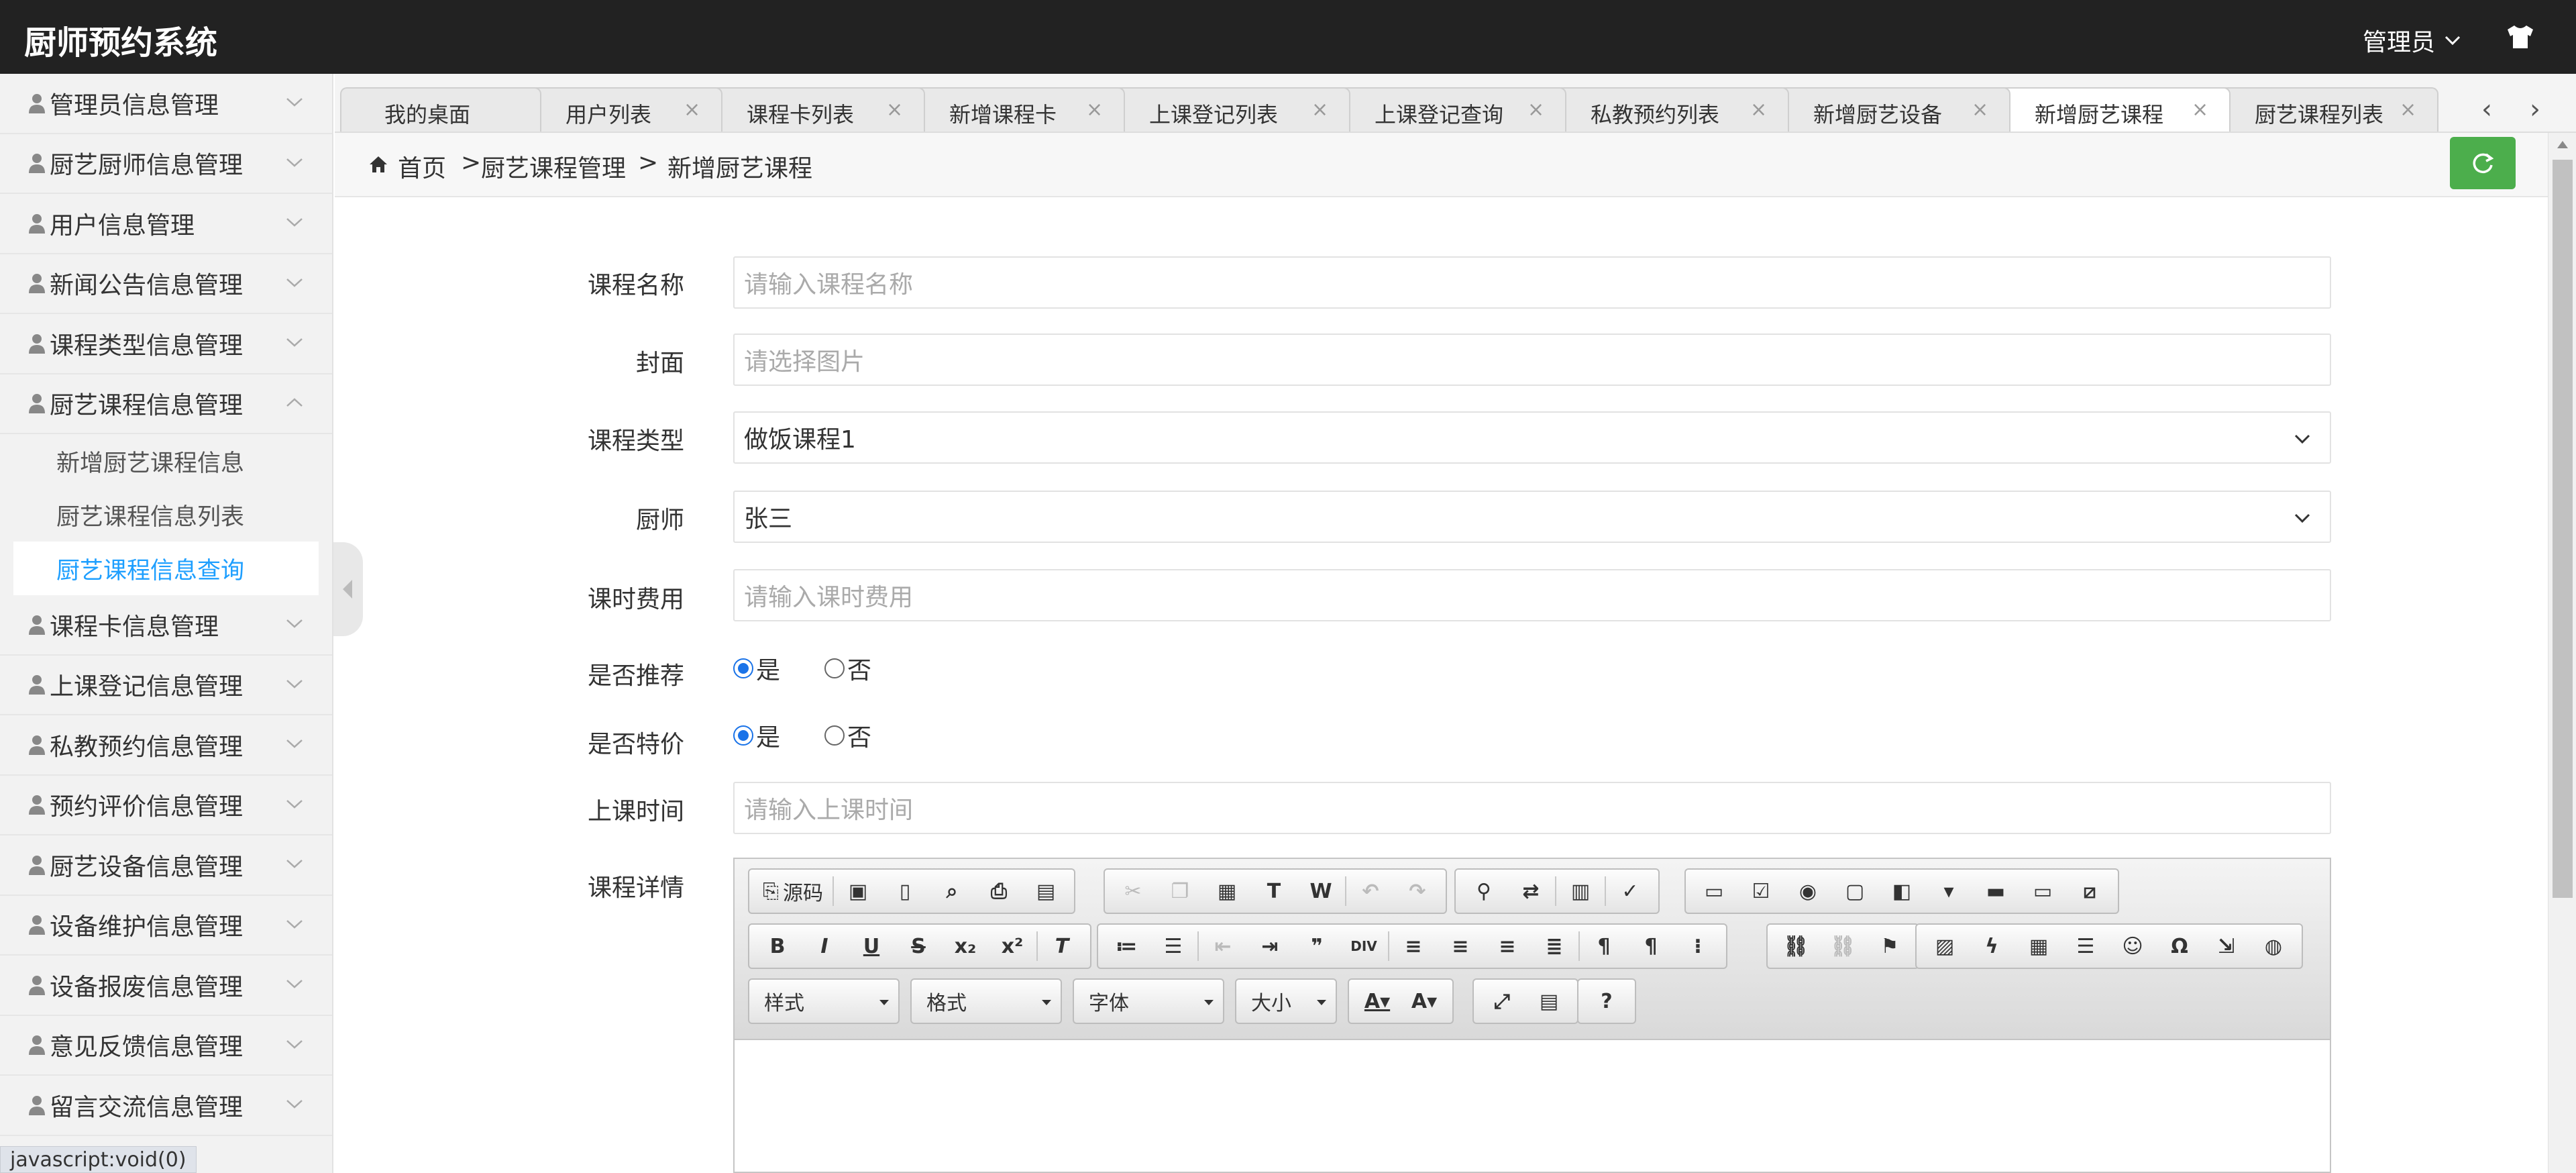 This screenshot has width=2576, height=1173. Describe the element at coordinates (1227, 891) in the screenshot. I see `paste-icon: ▦` at that location.